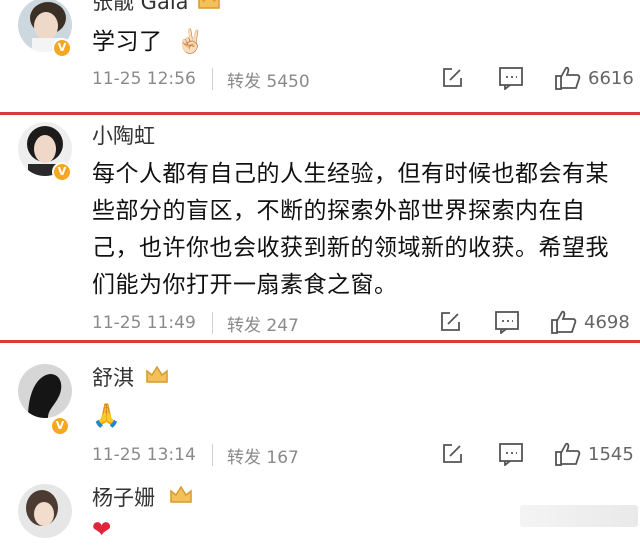 The width and height of the screenshot is (640, 549). Describe the element at coordinates (611, 78) in the screenshot. I see `like-count: 6616` at that location.